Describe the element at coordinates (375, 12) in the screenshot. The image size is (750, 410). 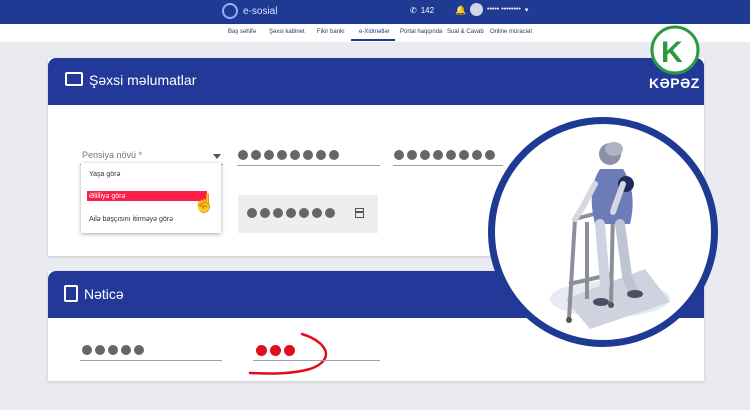
I see `top-header: e-sosial ✆ 142 🔔 ••••• •••••••• ▾` at that location.